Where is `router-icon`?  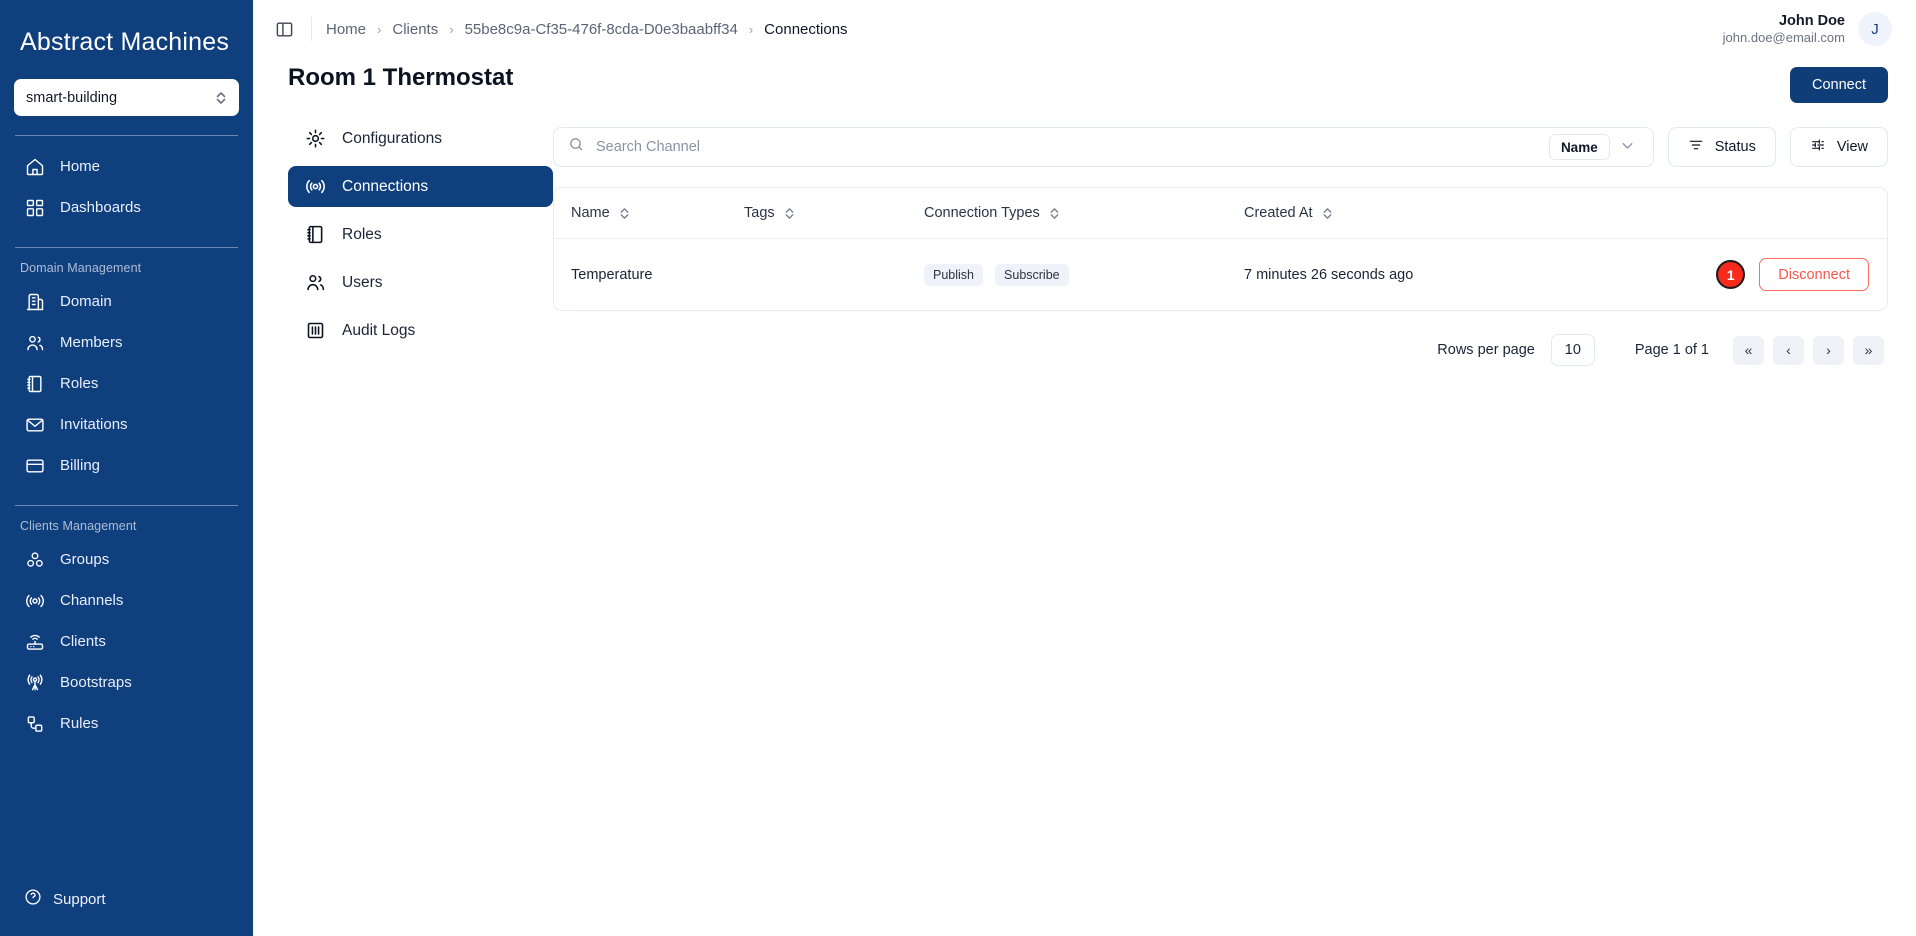 router-icon is located at coordinates (34, 641).